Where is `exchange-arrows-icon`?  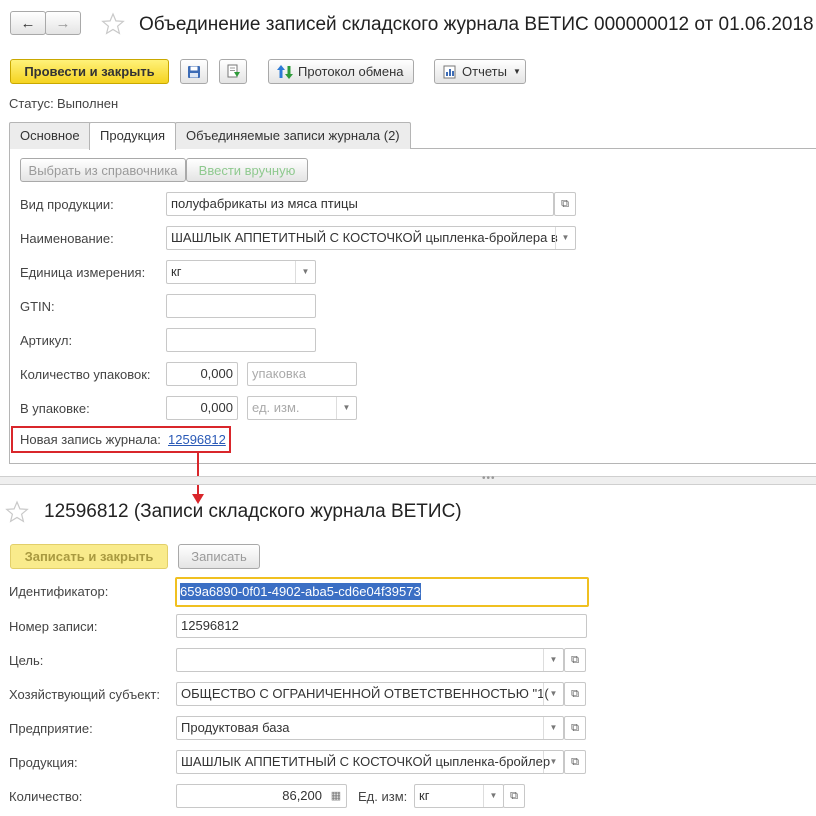 exchange-arrows-icon is located at coordinates (285, 71).